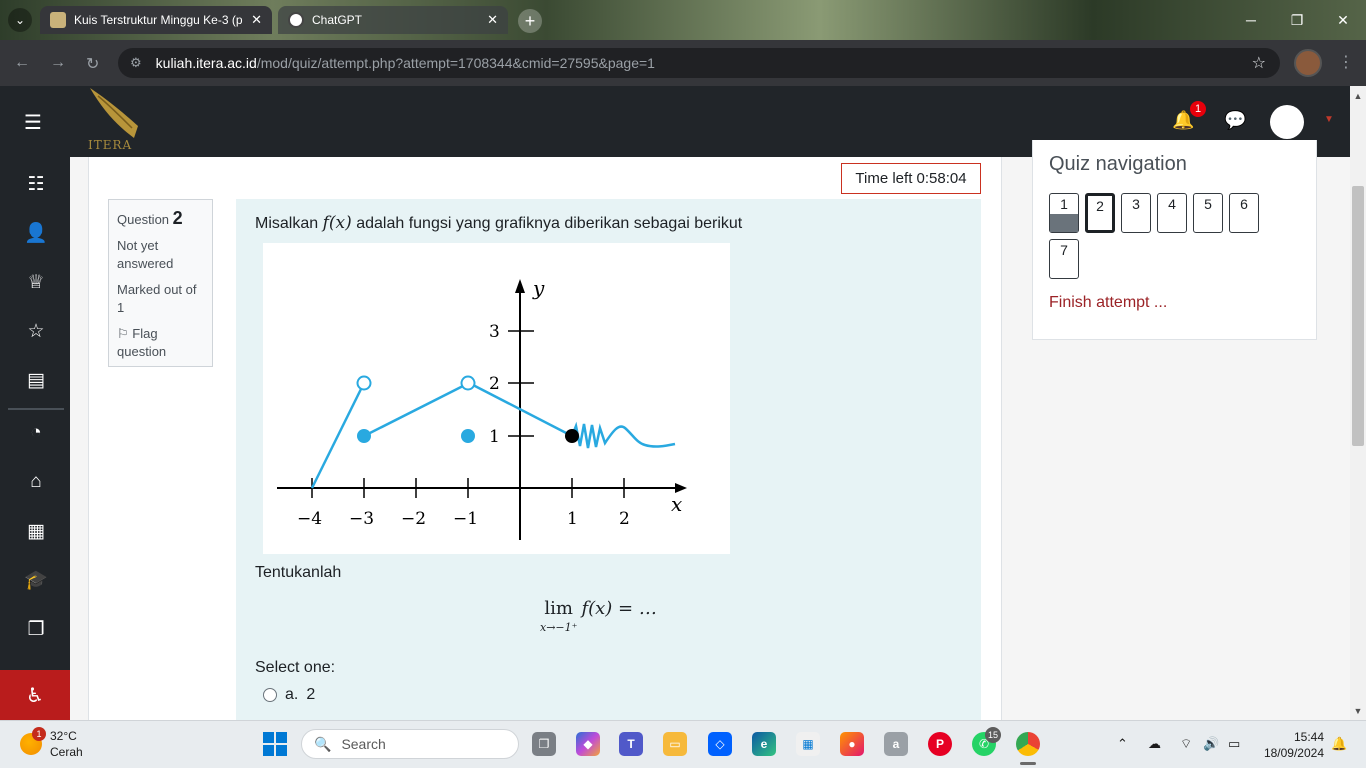 This screenshot has height=768, width=1366. What do you see at coordinates (36, 580) in the screenshot?
I see `courses-icon: 🎓` at bounding box center [36, 580].